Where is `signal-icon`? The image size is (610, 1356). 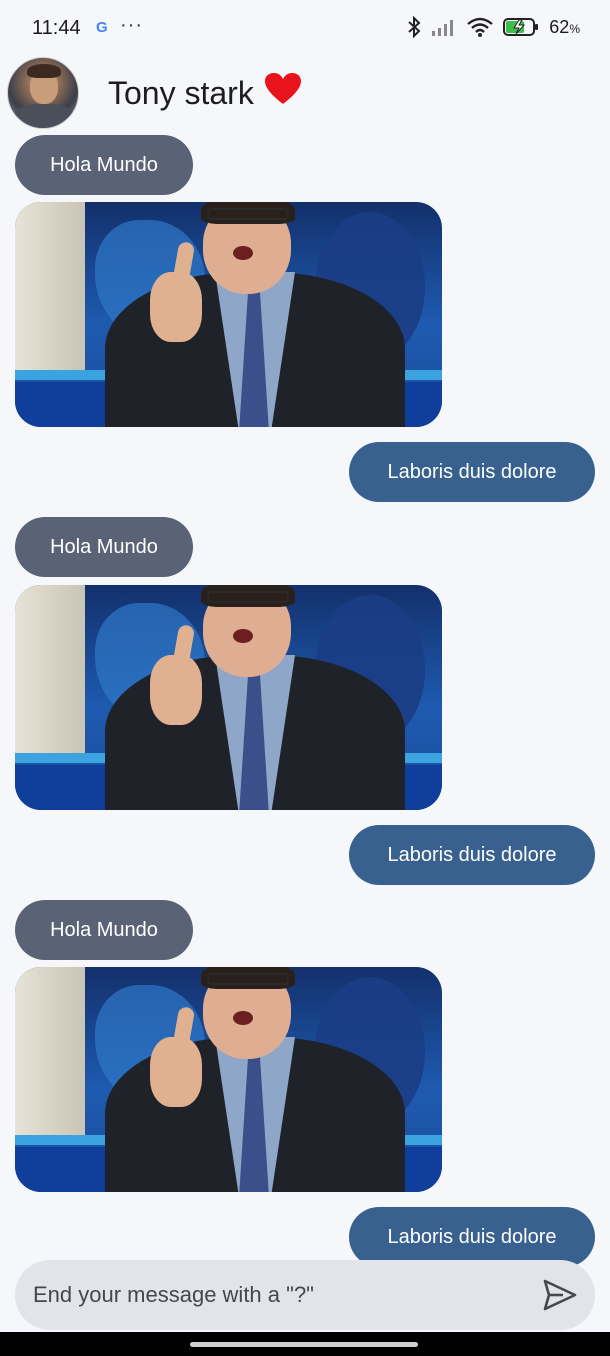
signal-icon is located at coordinates (443, 28).